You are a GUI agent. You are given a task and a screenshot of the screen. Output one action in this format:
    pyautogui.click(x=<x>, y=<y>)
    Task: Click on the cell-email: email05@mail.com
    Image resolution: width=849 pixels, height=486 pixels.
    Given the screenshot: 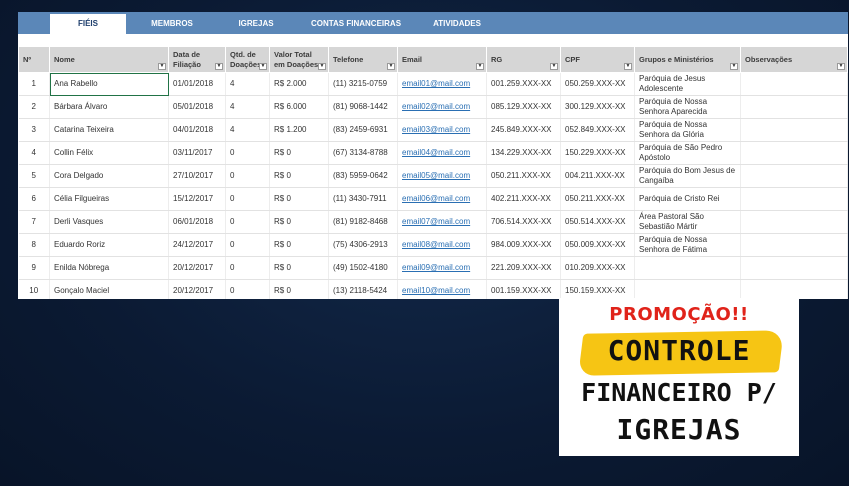 What is the action you would take?
    pyautogui.click(x=442, y=176)
    